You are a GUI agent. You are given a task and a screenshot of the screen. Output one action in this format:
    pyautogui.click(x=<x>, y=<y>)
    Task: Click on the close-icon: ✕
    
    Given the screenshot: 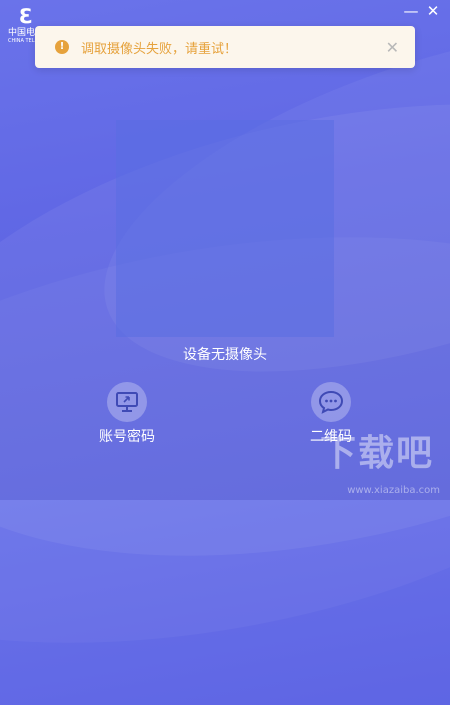 What is the action you would take?
    pyautogui.click(x=433, y=11)
    